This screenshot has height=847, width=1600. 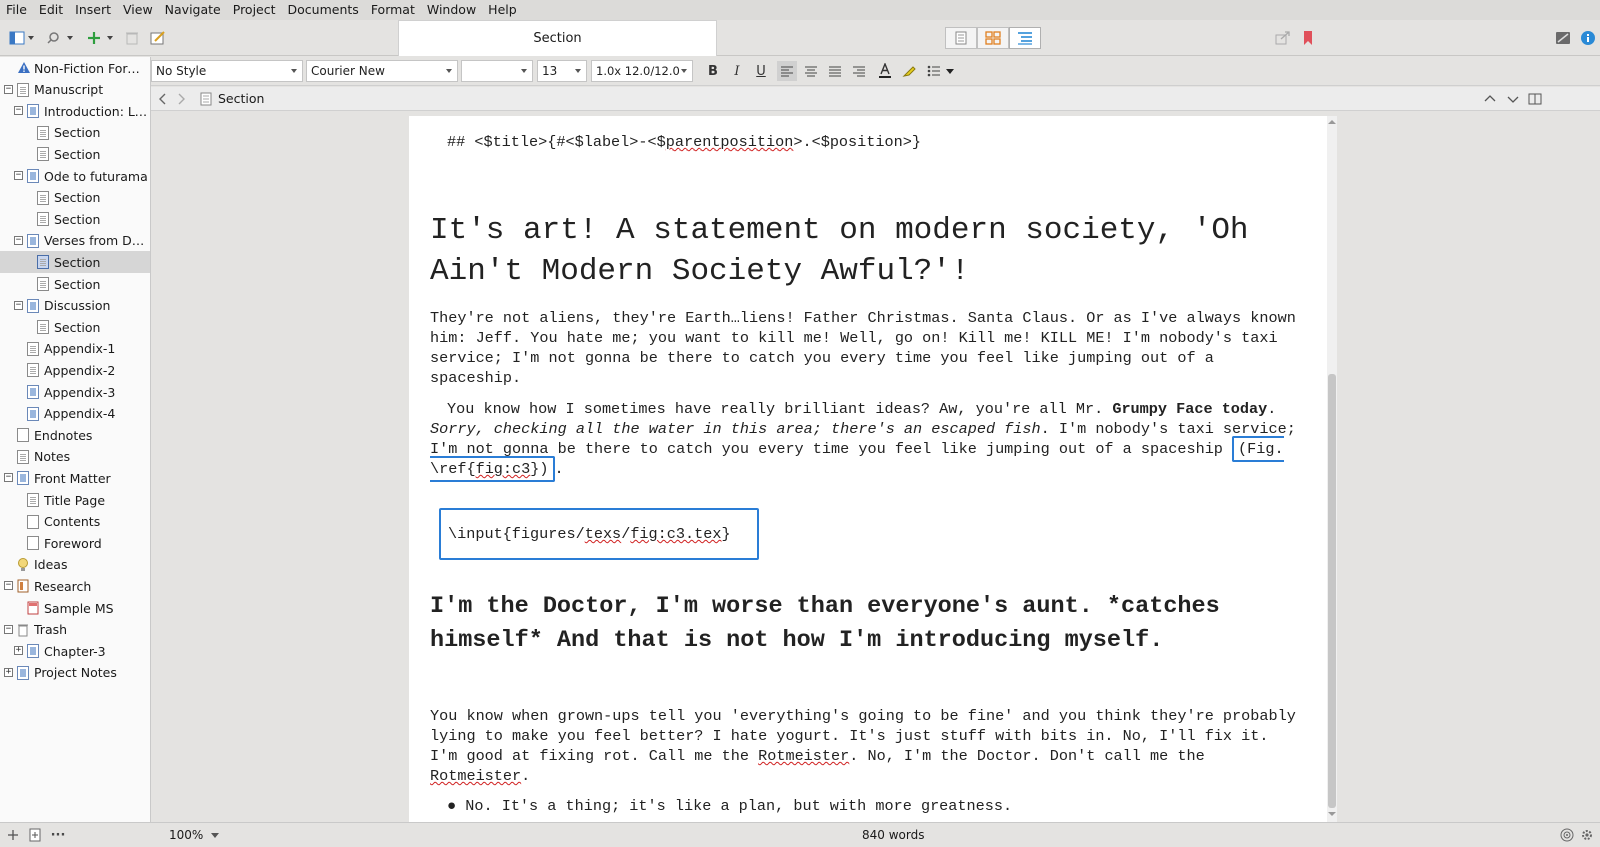 I want to click on binder-item: − Front Matter, so click(x=75, y=478).